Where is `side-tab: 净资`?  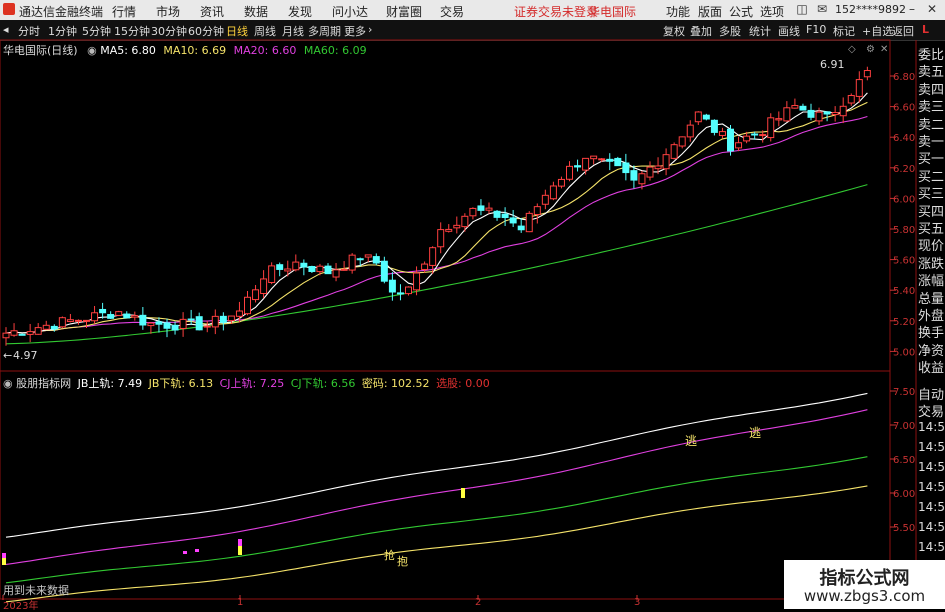
side-tab: 净资 is located at coordinates (931, 349).